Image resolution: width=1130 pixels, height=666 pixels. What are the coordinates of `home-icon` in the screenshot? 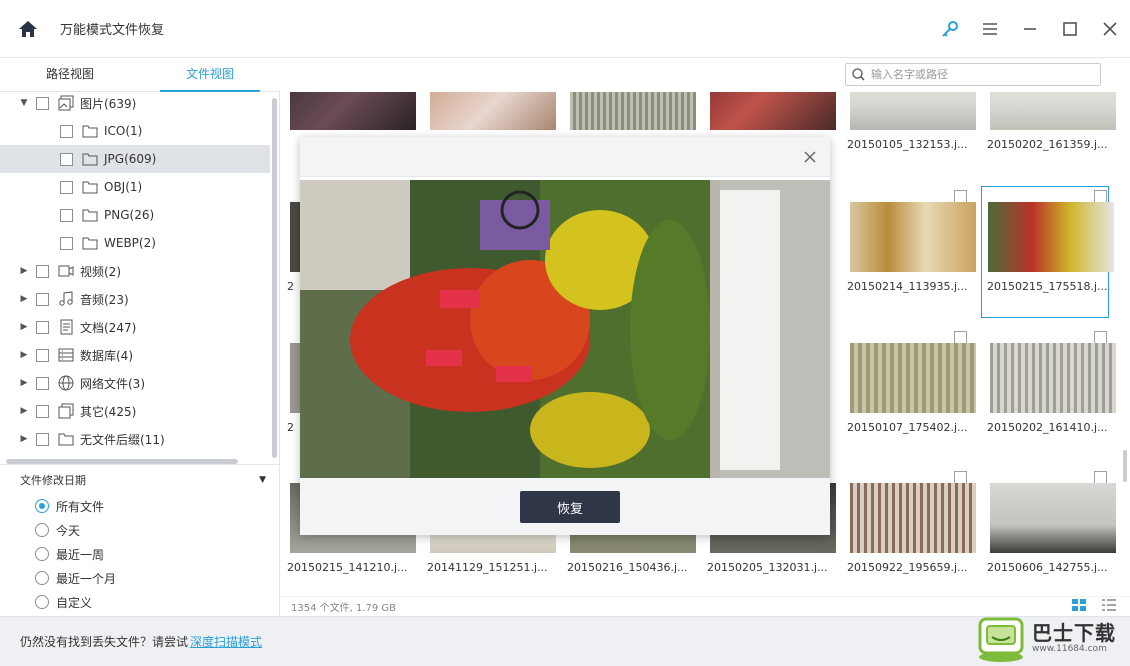 It's located at (28, 28).